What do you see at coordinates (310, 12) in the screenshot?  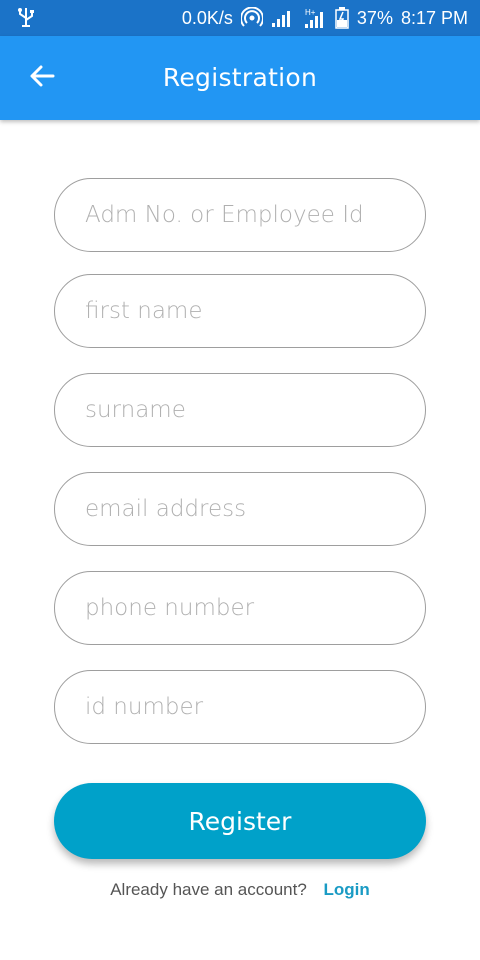 I see `svg-text: H+` at bounding box center [310, 12].